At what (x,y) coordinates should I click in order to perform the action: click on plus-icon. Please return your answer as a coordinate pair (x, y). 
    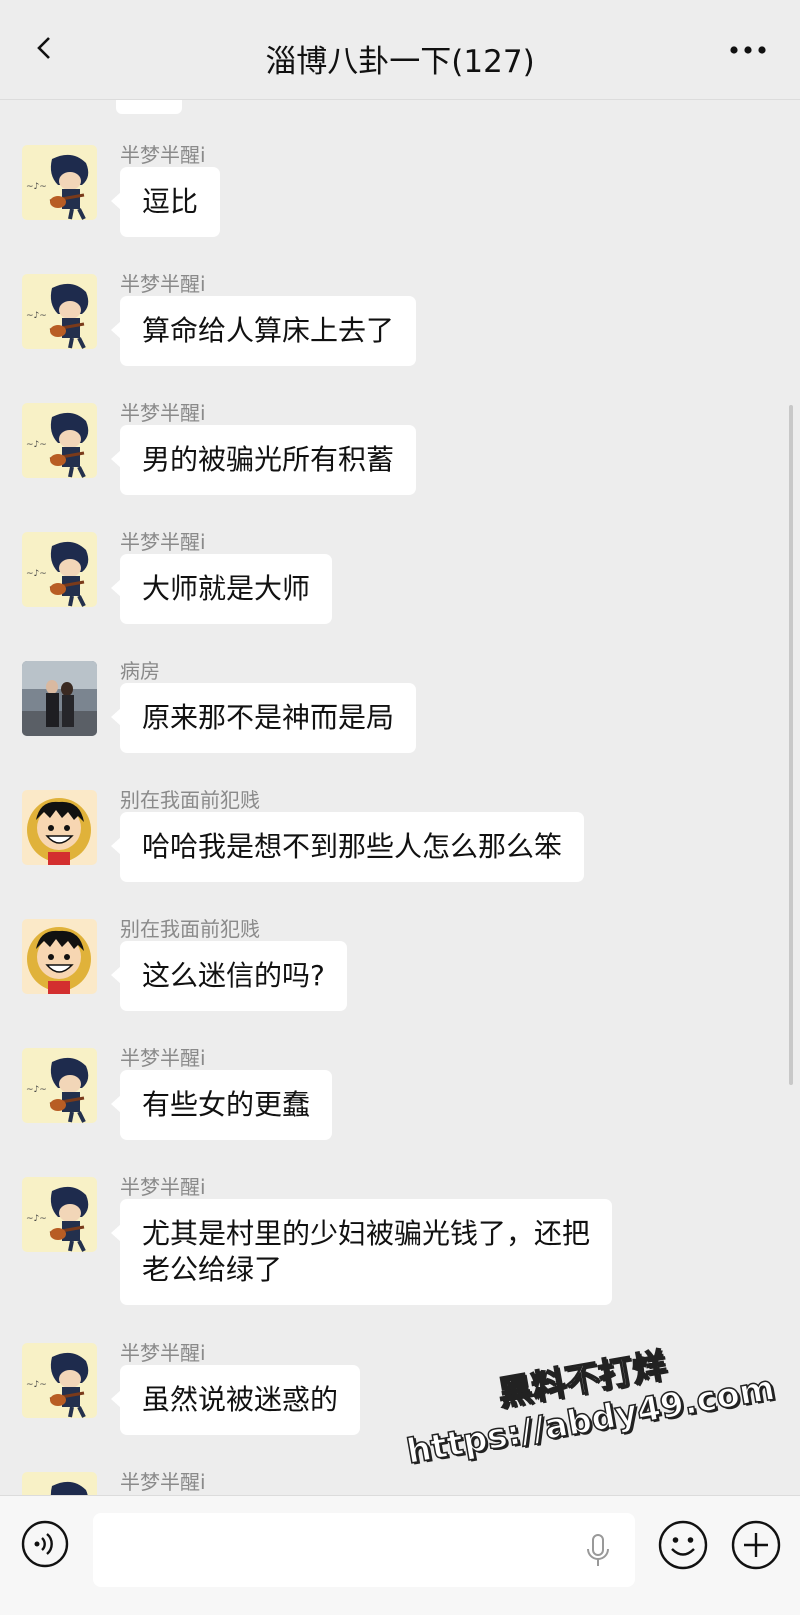
    Looking at the image, I should click on (756, 1545).